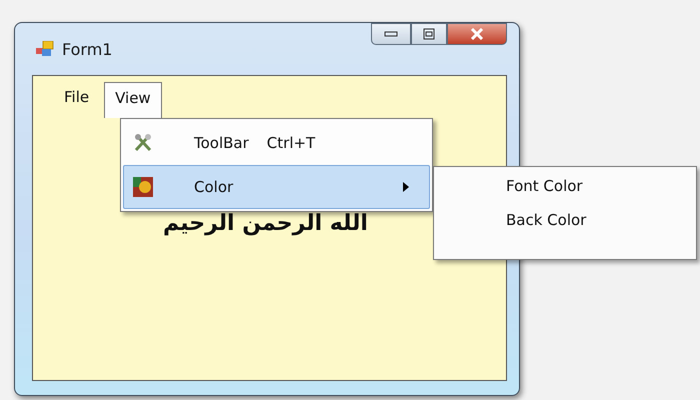  What do you see at coordinates (76, 98) in the screenshot?
I see `menu-bar-item: File` at bounding box center [76, 98].